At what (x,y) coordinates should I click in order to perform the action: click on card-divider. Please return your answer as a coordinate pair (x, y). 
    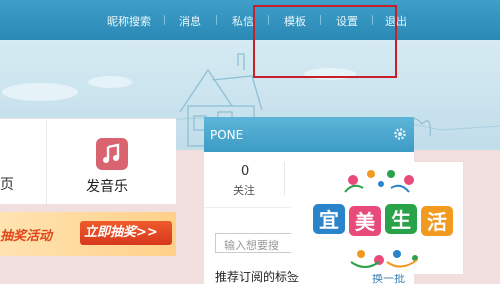
    Looking at the image, I should click on (46, 161).